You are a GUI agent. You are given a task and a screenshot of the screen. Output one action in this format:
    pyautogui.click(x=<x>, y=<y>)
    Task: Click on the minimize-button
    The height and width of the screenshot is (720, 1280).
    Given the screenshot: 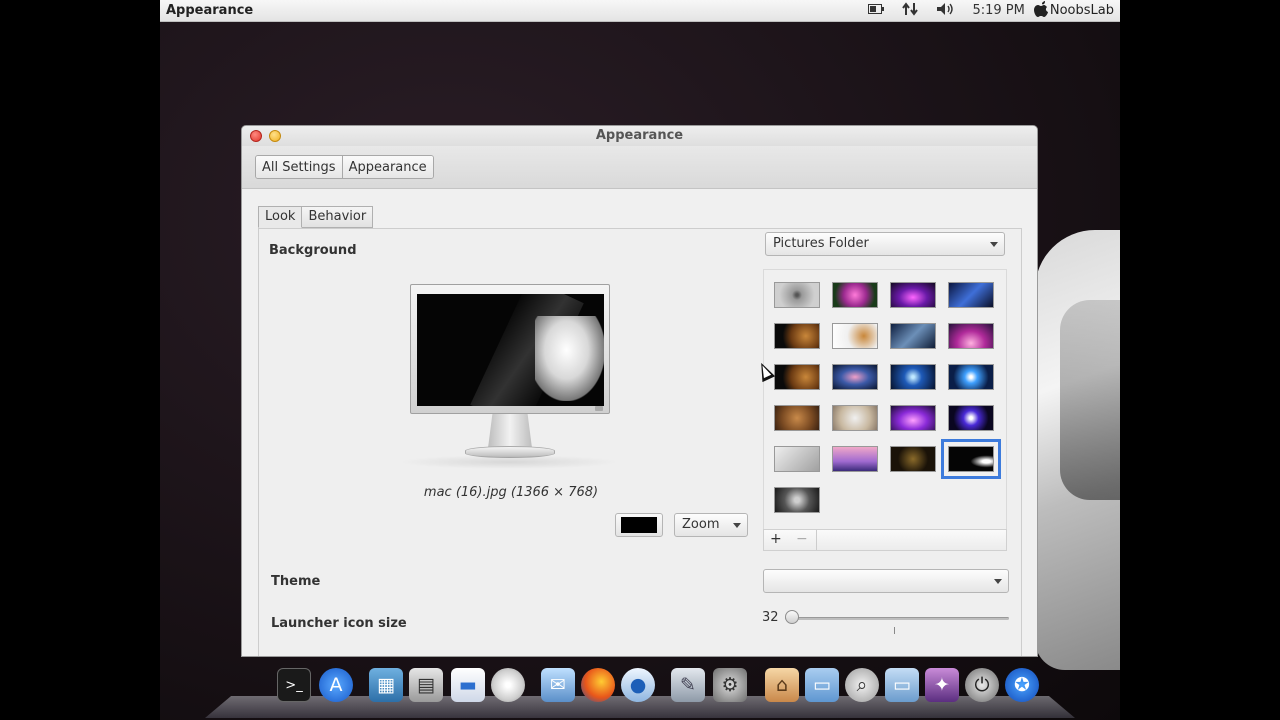 What is the action you would take?
    pyautogui.click(x=275, y=136)
    